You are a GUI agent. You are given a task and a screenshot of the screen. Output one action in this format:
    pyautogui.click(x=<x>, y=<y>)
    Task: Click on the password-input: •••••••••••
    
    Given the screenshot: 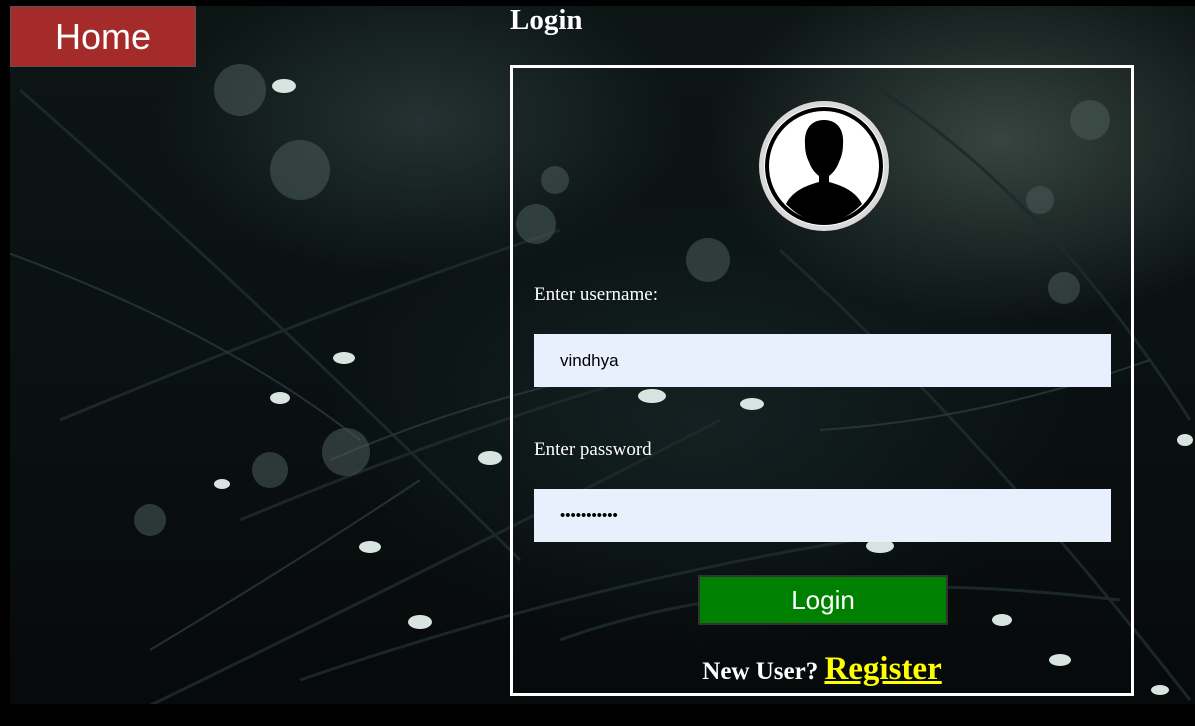 What is the action you would take?
    pyautogui.click(x=822, y=515)
    